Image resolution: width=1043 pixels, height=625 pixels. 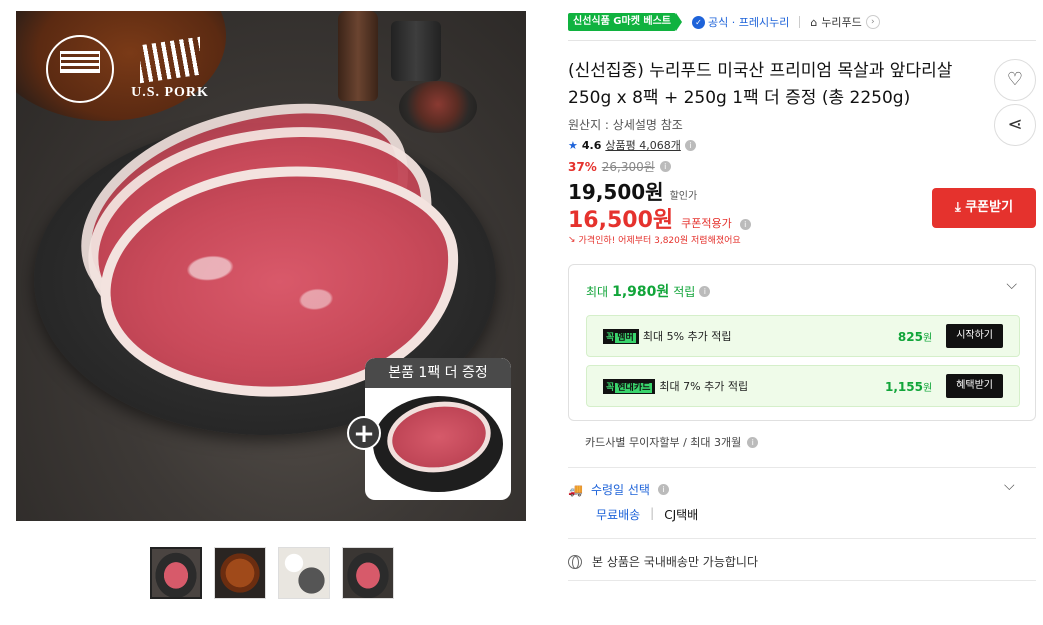 I want to click on sale-price-row: 19,500원 할인가, so click(x=633, y=192).